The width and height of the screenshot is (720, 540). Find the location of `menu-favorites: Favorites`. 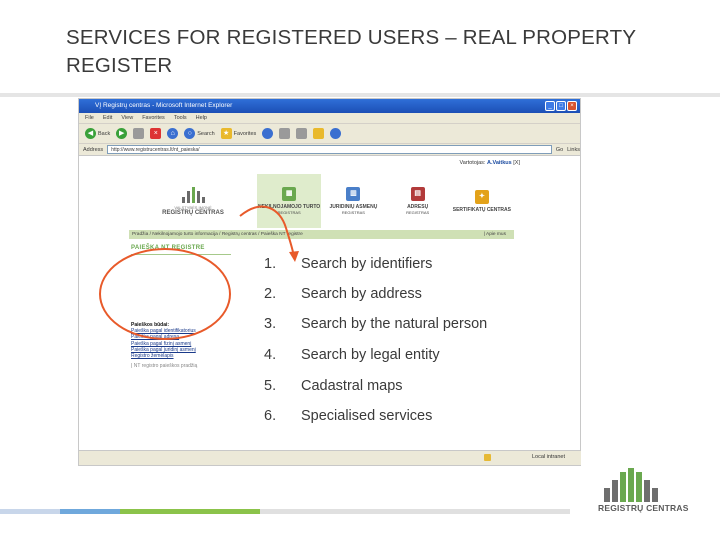

menu-favorites: Favorites is located at coordinates (153, 118).